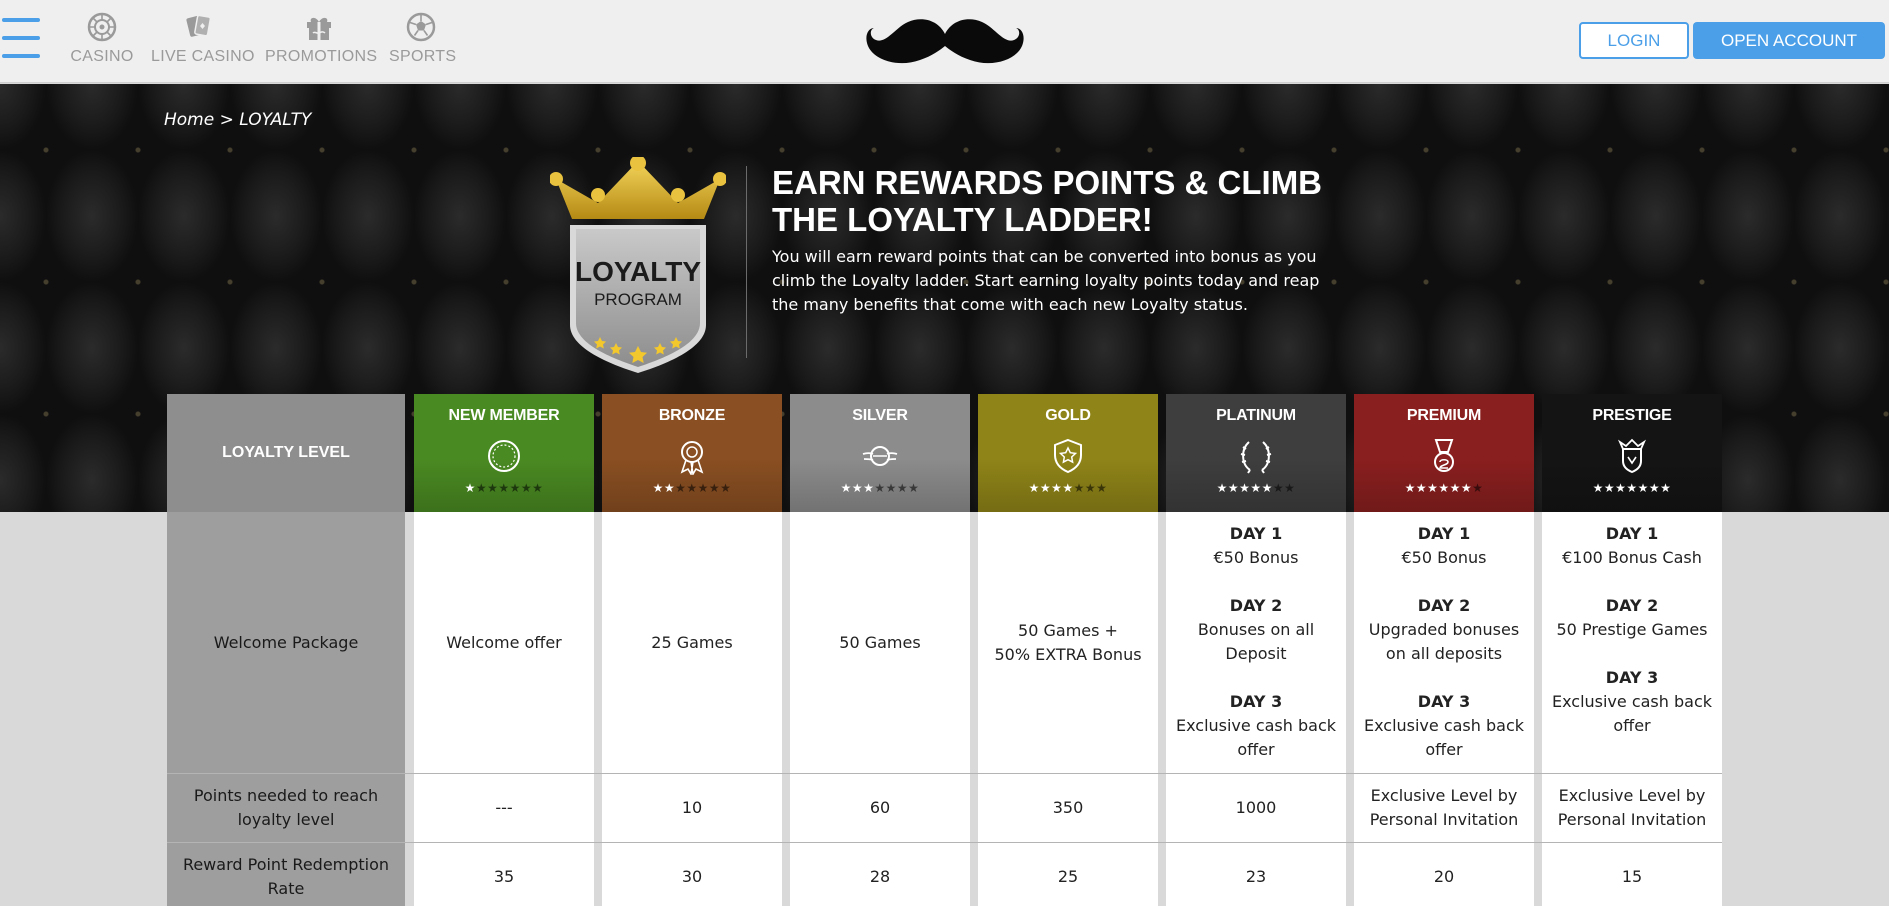  I want to click on level-header: BRONZE ★★★★★★★, so click(692, 453).